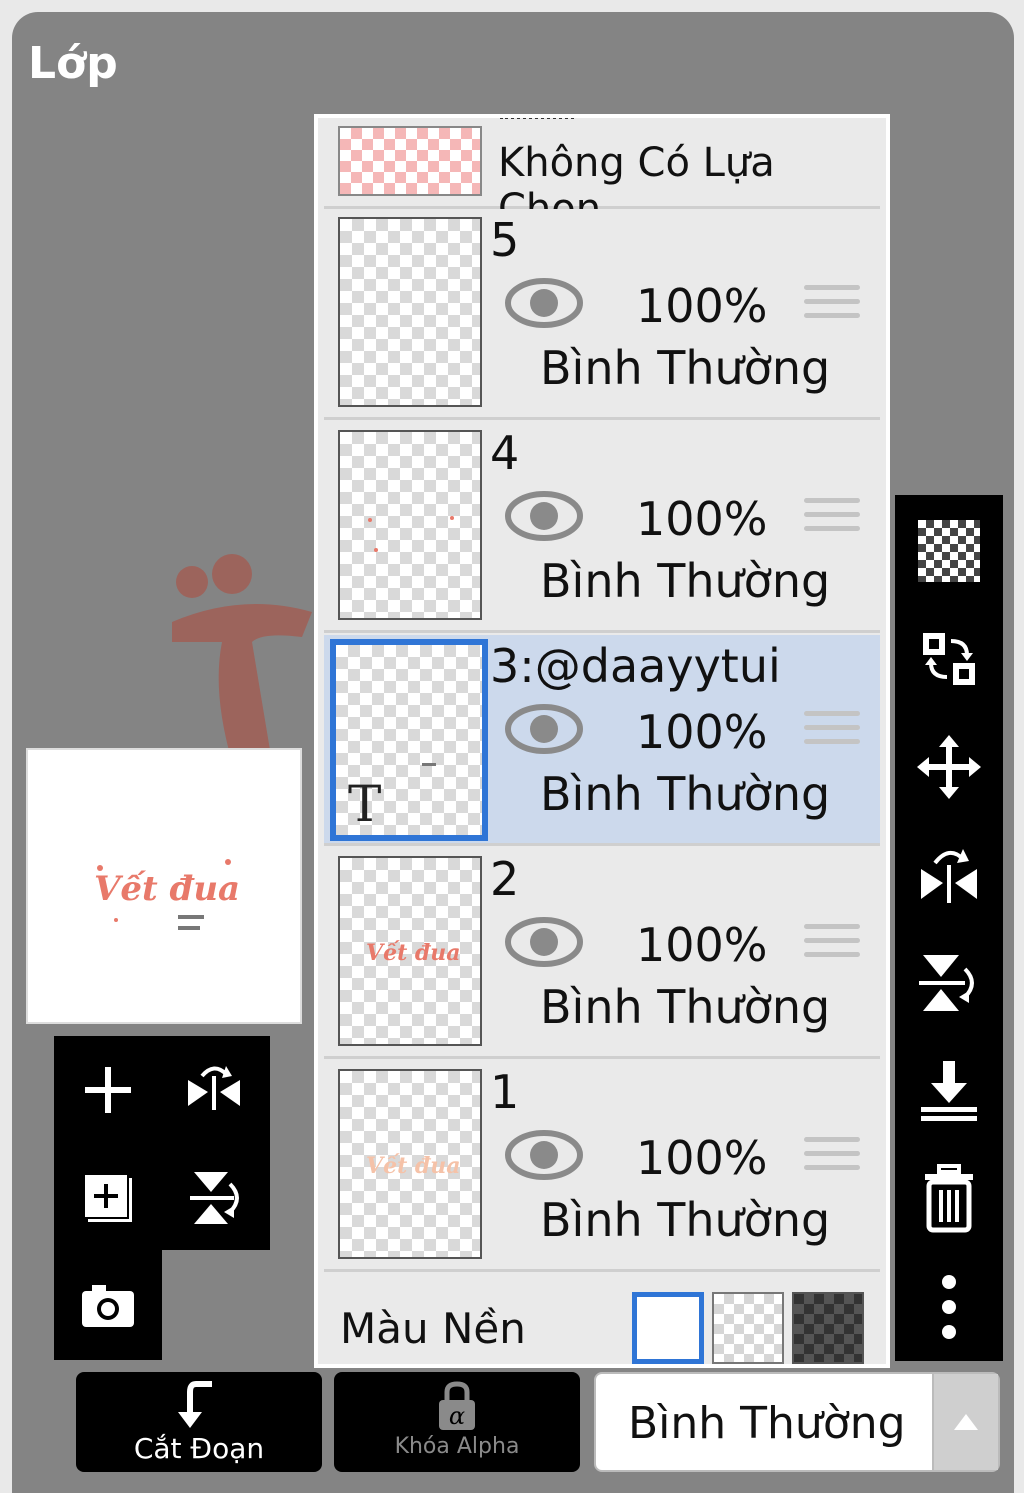 The height and width of the screenshot is (1493, 1024). What do you see at coordinates (242, 658) in the screenshot?
I see `background-artwork` at bounding box center [242, 658].